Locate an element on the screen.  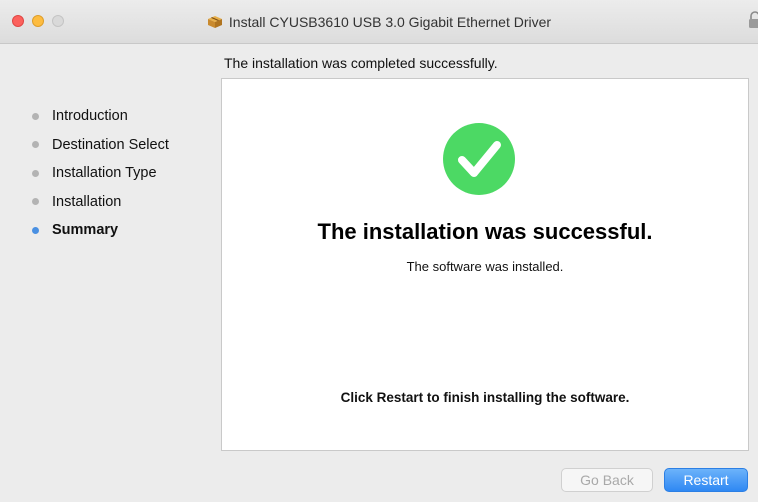
step-introduction: Introduction is located at coordinates (124, 116).